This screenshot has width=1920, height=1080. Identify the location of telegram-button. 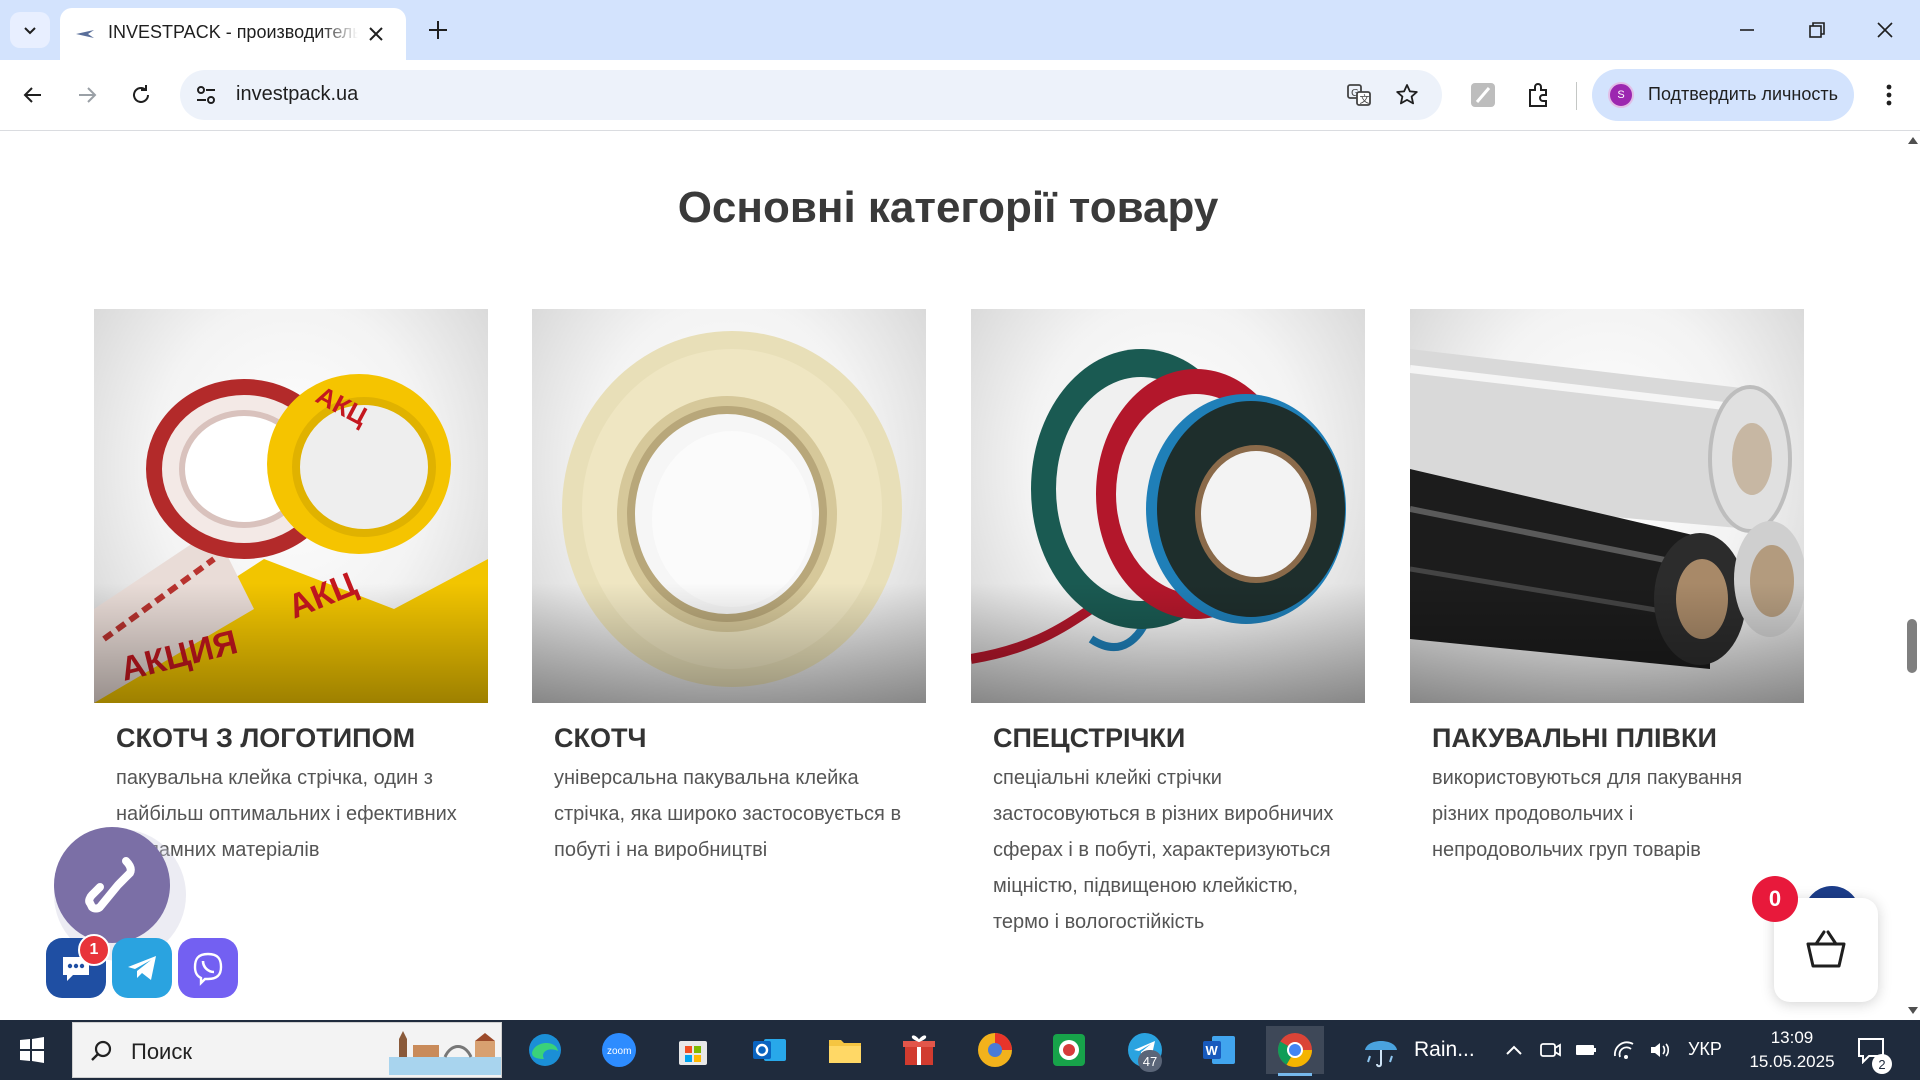
(142, 968).